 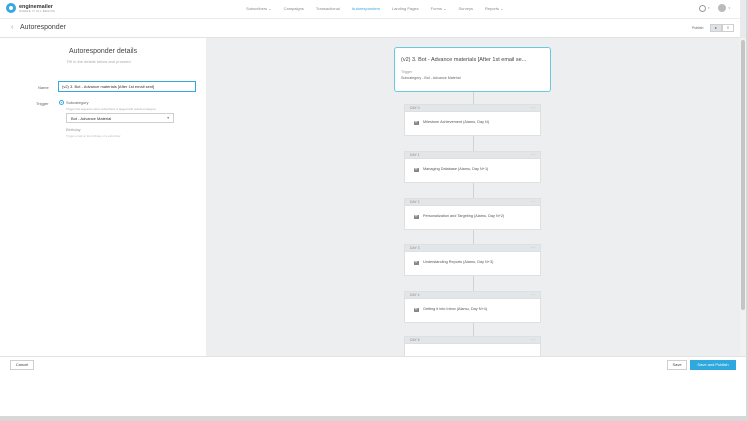 What do you see at coordinates (366, 8) in the screenshot?
I see `nav-item-autoresponders: Autoresponders` at bounding box center [366, 8].